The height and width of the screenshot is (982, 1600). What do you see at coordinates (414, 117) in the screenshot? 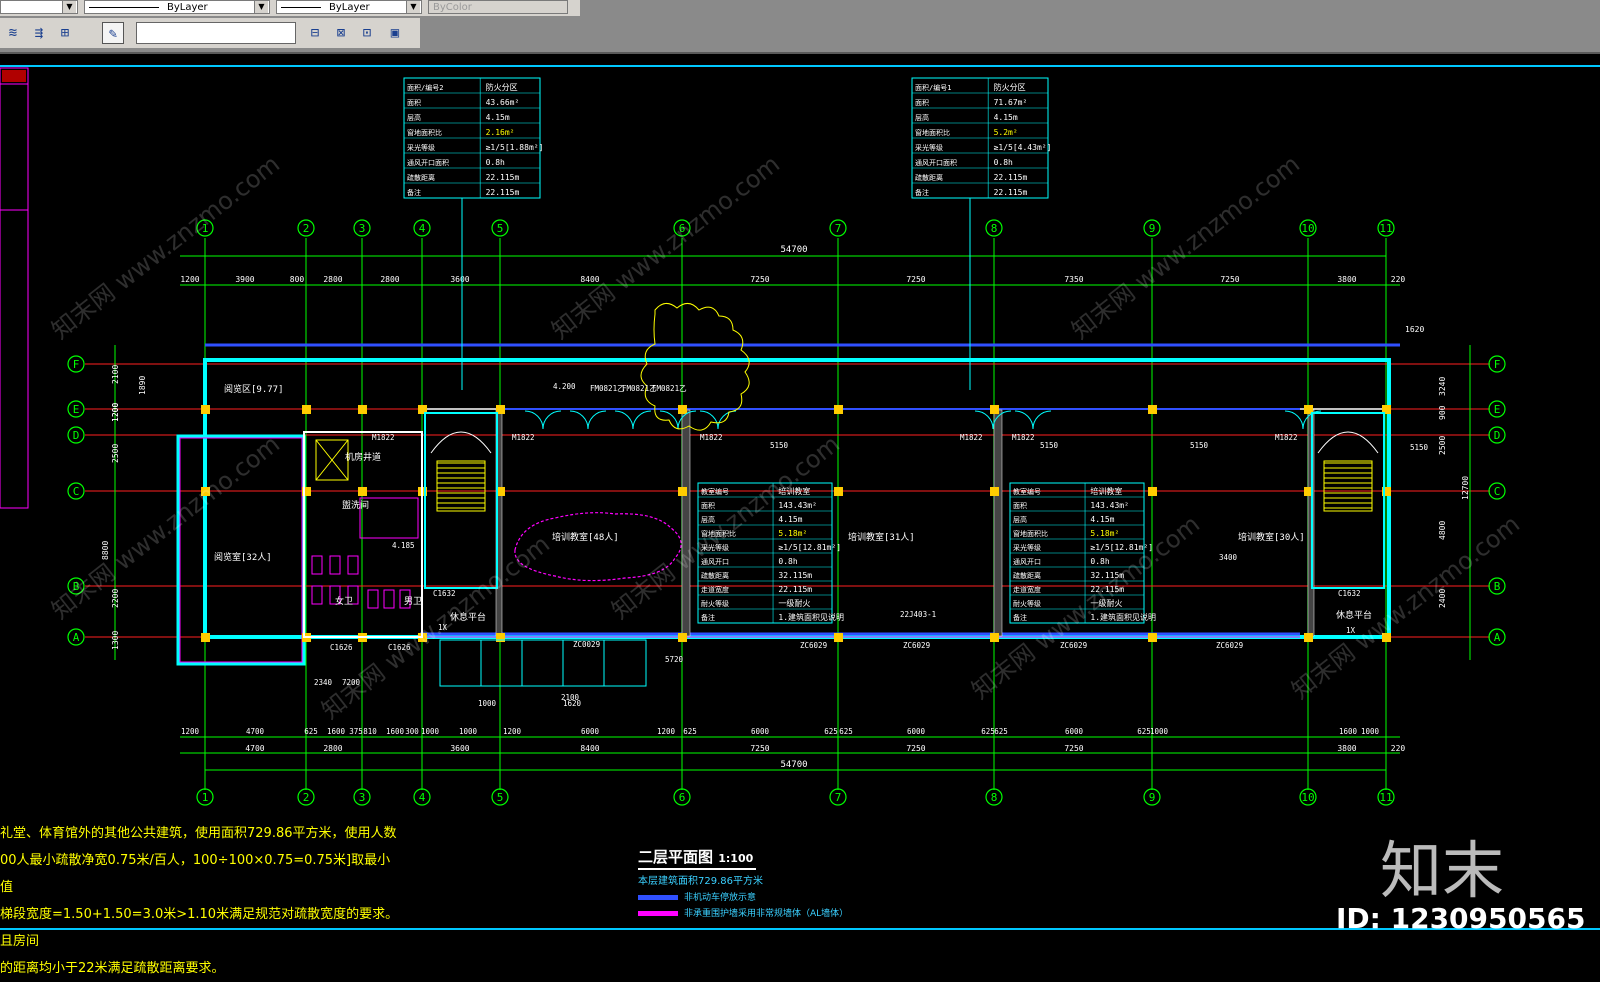
I see `table-cell: 层高` at bounding box center [414, 117].